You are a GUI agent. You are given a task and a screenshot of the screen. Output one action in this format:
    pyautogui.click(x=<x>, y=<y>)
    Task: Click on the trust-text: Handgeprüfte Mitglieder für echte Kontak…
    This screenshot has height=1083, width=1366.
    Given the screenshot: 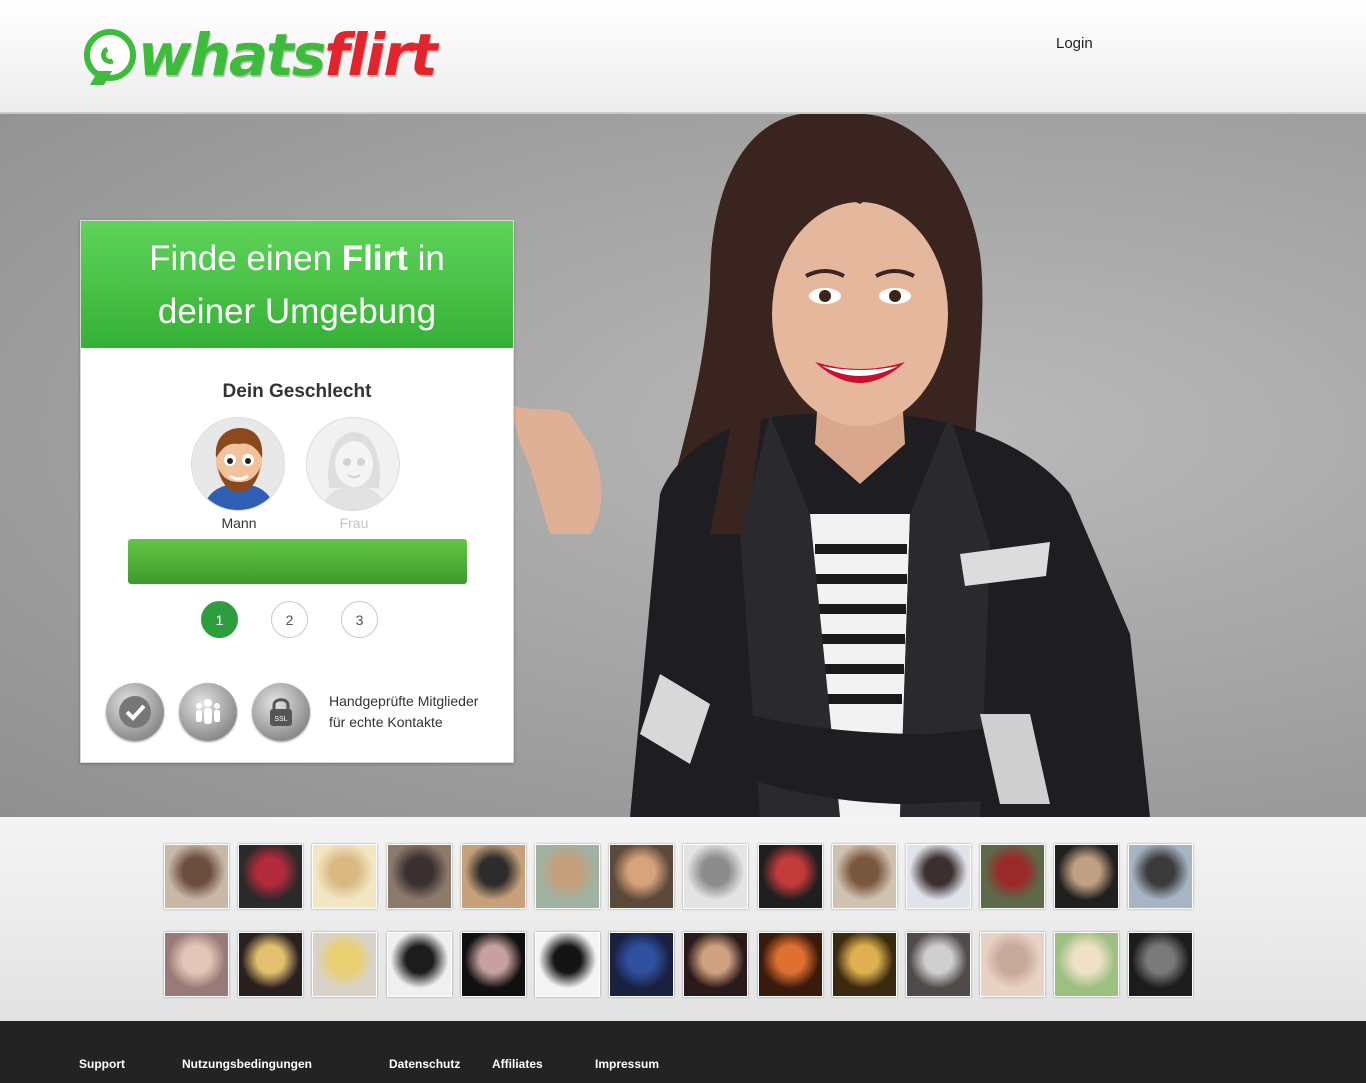 What is the action you would take?
    pyautogui.click(x=404, y=711)
    